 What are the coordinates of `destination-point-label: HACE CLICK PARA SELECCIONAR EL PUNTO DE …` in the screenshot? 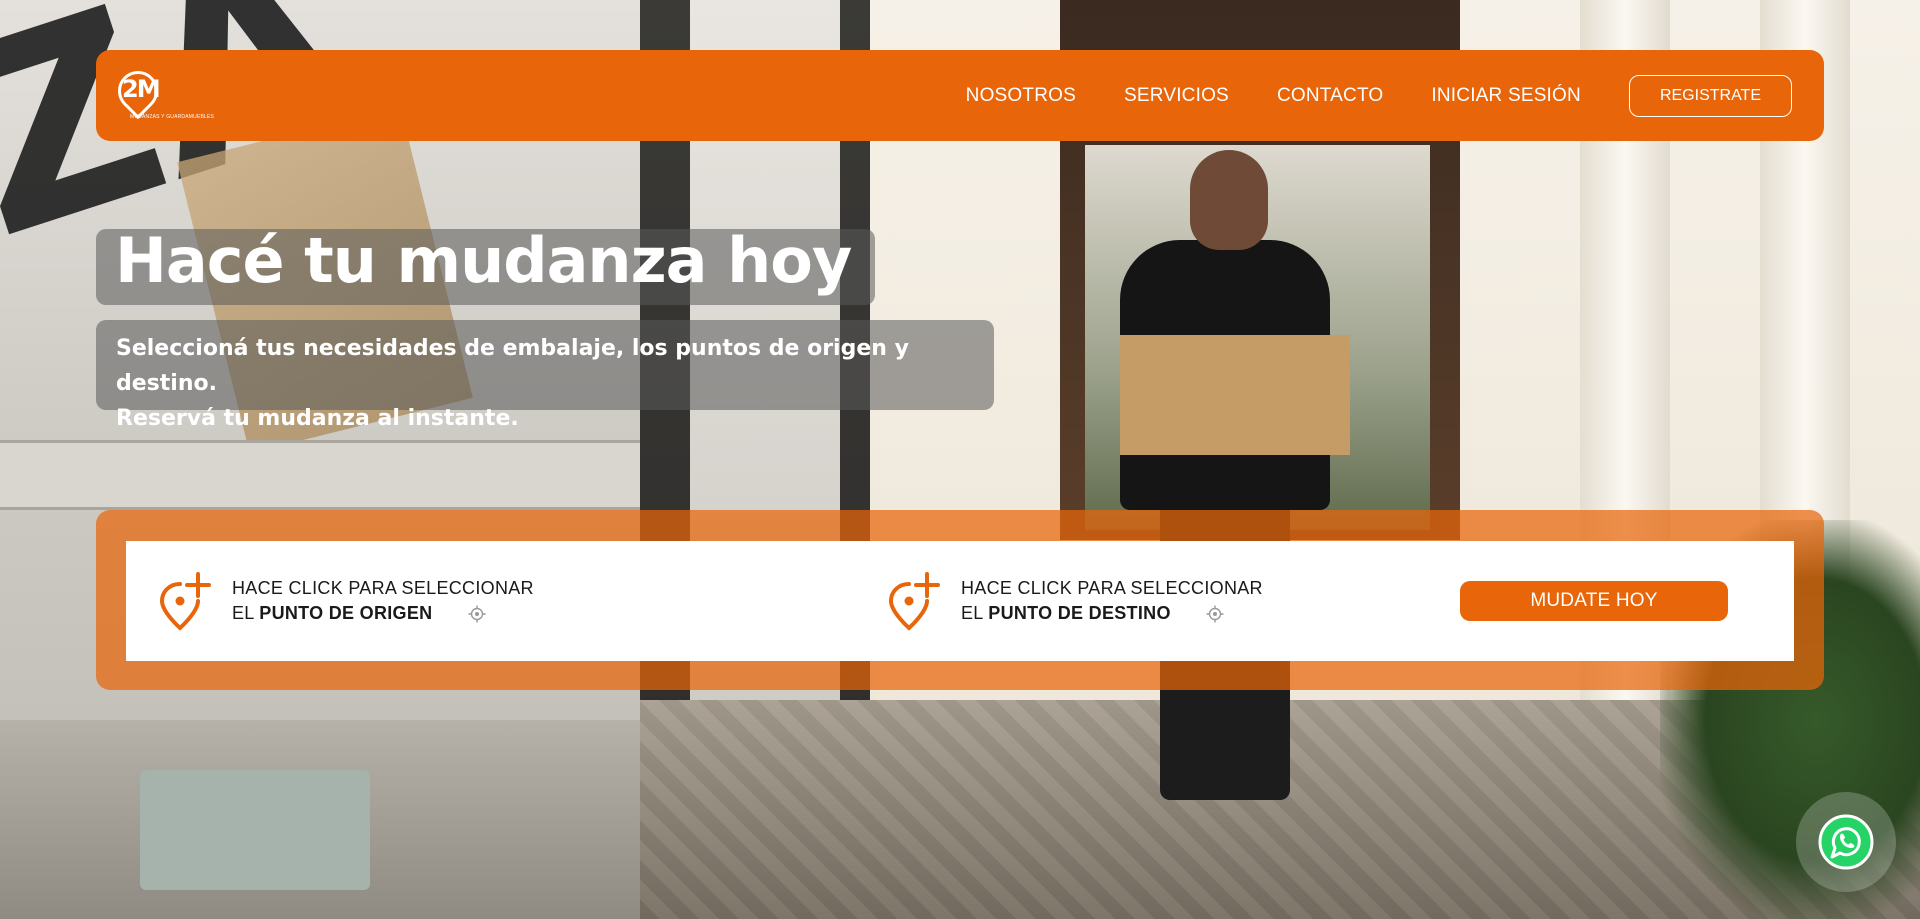 It's located at (1112, 601).